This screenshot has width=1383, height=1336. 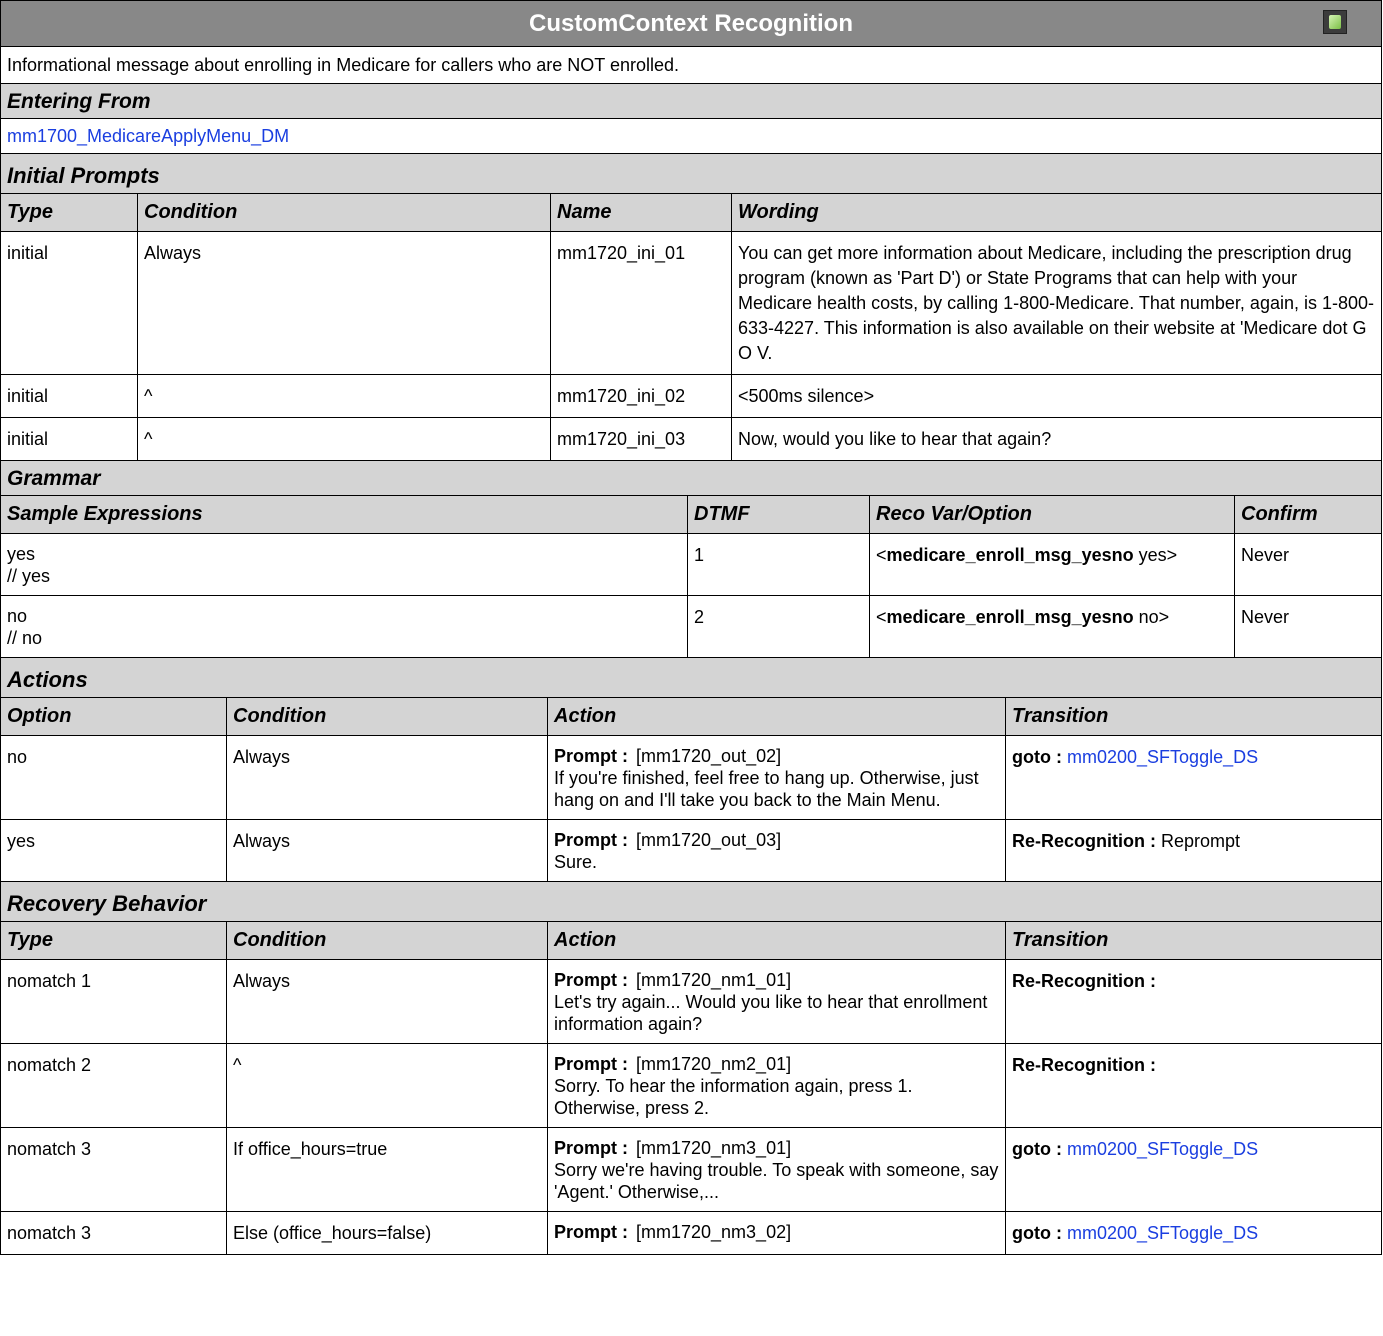 I want to click on page-title: CustomContext Recognition, so click(x=691, y=23).